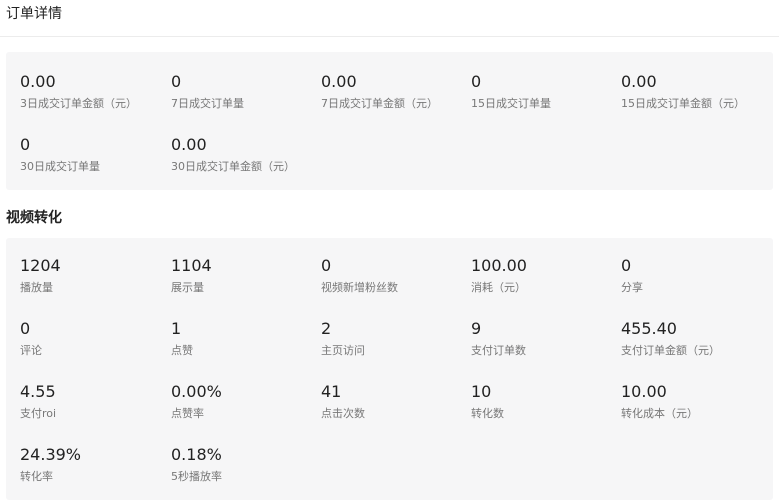 This screenshot has width=779, height=500. What do you see at coordinates (396, 339) in the screenshot?
I see `metric-profile-visits: 2 主页访问` at bounding box center [396, 339].